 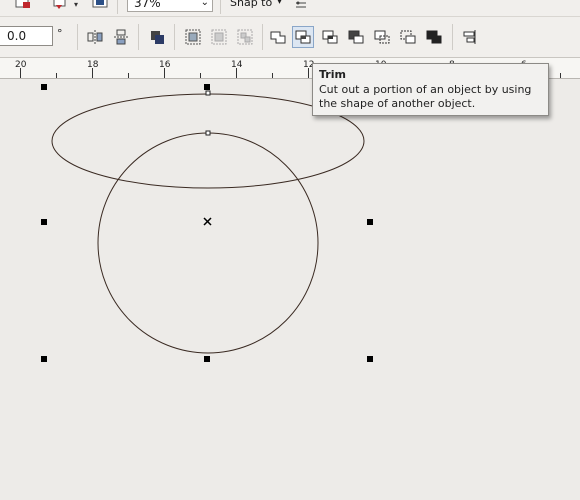 I want to click on selection-handle-middle-right, so click(x=370, y=222).